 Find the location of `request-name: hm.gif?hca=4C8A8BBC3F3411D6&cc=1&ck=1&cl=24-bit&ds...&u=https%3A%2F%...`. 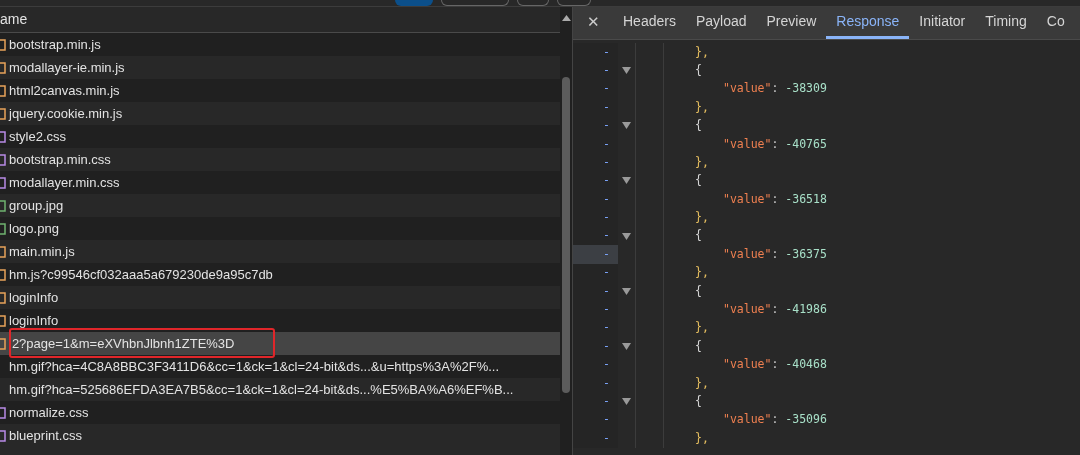

request-name: hm.gif?hca=4C8A8BBC3F3411D6&cc=1&ck=1&cl=24-bit&ds...&u=https%3A%2F%... is located at coordinates (254, 366).